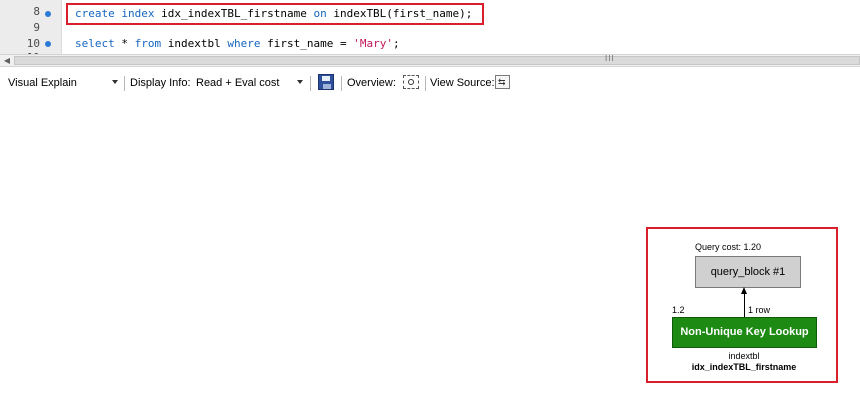 Image resolution: width=860 pixels, height=402 pixels. What do you see at coordinates (462, 83) in the screenshot?
I see `view-source-label: View Source:` at bounding box center [462, 83].